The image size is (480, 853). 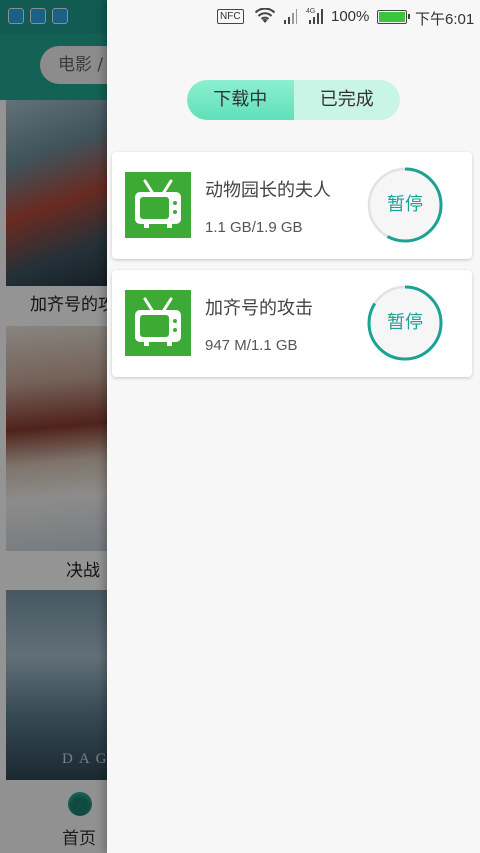 What do you see at coordinates (230, 16) in the screenshot?
I see `nfc-icon: NFC` at bounding box center [230, 16].